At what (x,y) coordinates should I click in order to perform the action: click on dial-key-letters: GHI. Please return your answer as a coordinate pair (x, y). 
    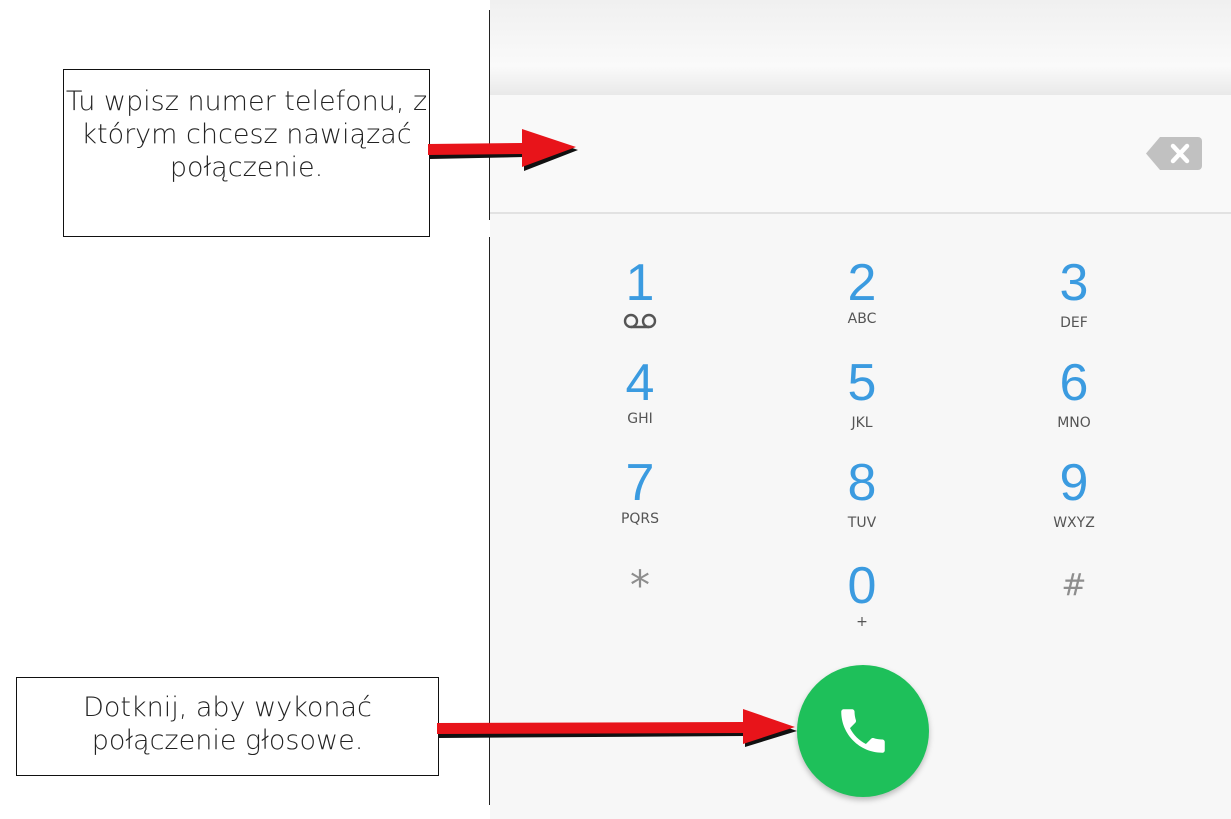
    Looking at the image, I should click on (640, 419).